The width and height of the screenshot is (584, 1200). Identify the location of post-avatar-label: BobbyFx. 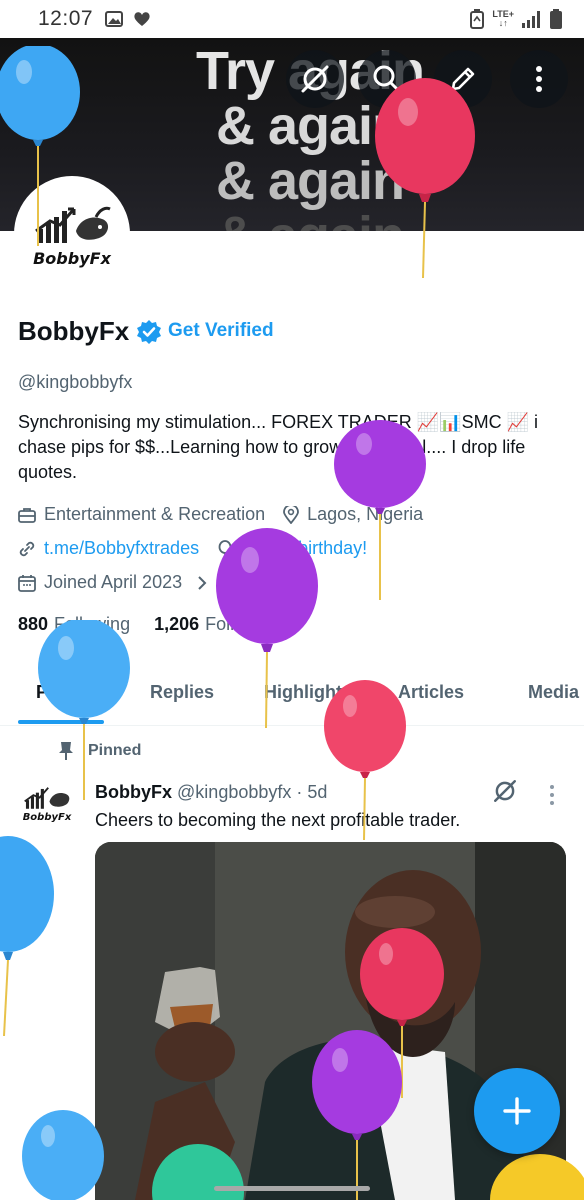
(47, 817).